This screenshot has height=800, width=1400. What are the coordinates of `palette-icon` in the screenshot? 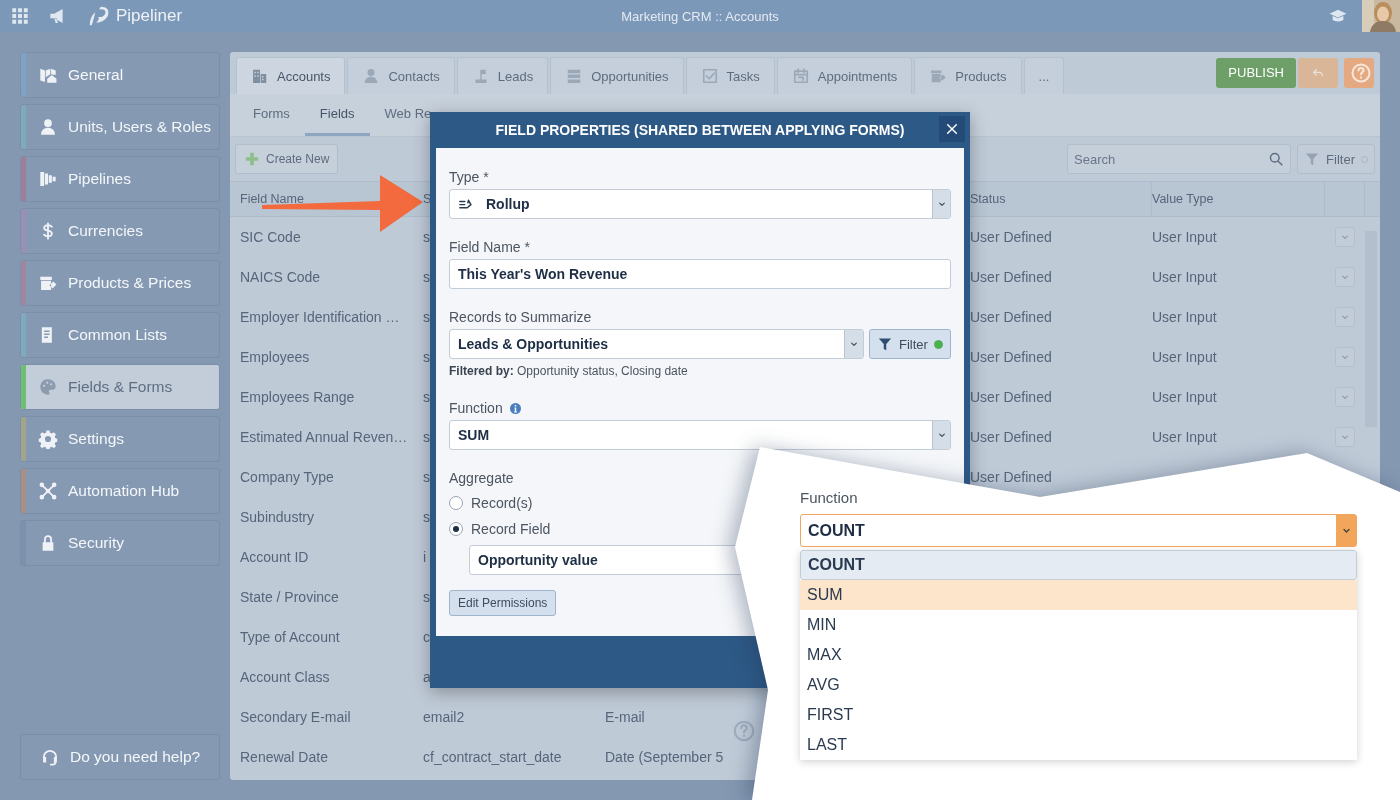 It's located at (48, 387).